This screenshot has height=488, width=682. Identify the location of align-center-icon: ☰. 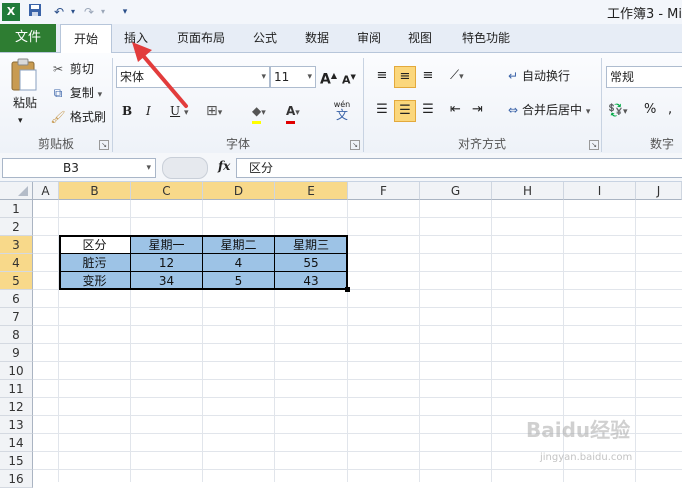
(405, 111).